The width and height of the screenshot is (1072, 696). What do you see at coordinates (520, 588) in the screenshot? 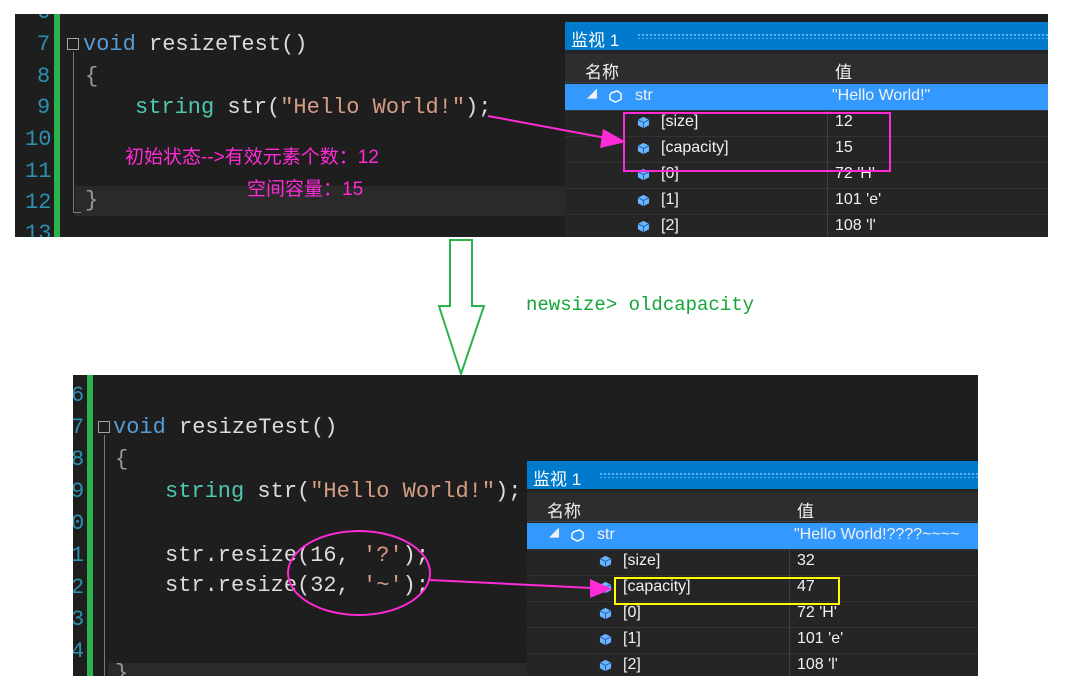
I see `pointer-arrow-icon` at bounding box center [520, 588].